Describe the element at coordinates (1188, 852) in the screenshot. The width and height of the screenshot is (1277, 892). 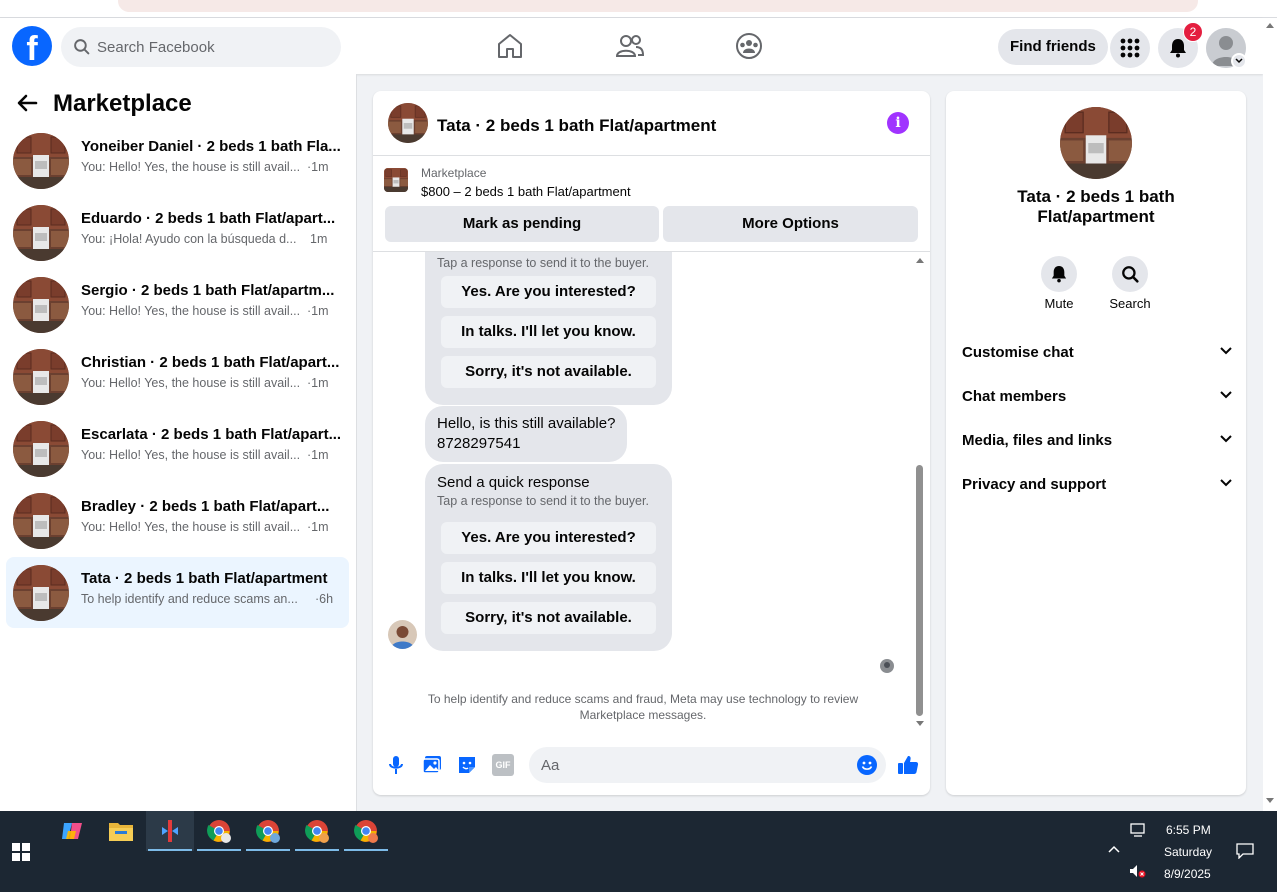
I see `clock-day: Saturday` at that location.